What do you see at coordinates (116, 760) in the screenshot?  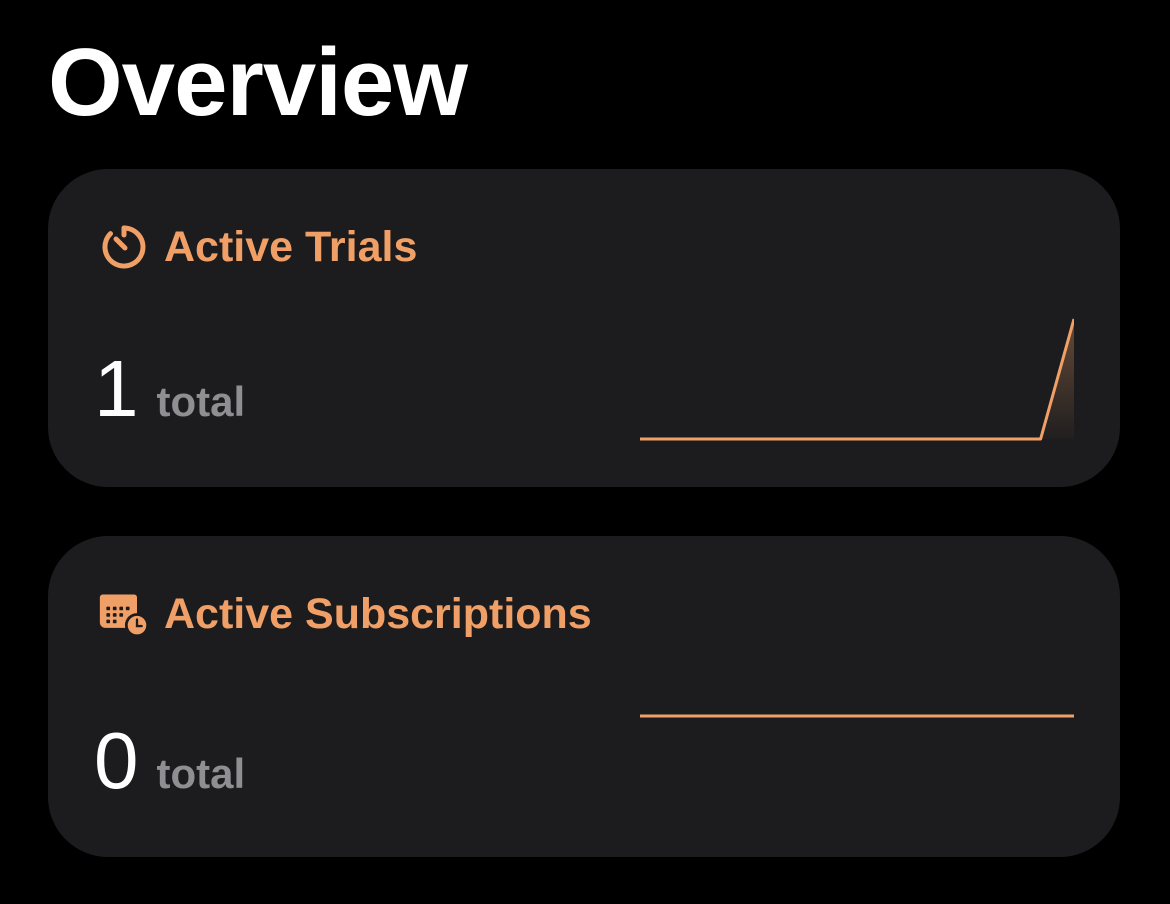 I see `metric-value: 0` at bounding box center [116, 760].